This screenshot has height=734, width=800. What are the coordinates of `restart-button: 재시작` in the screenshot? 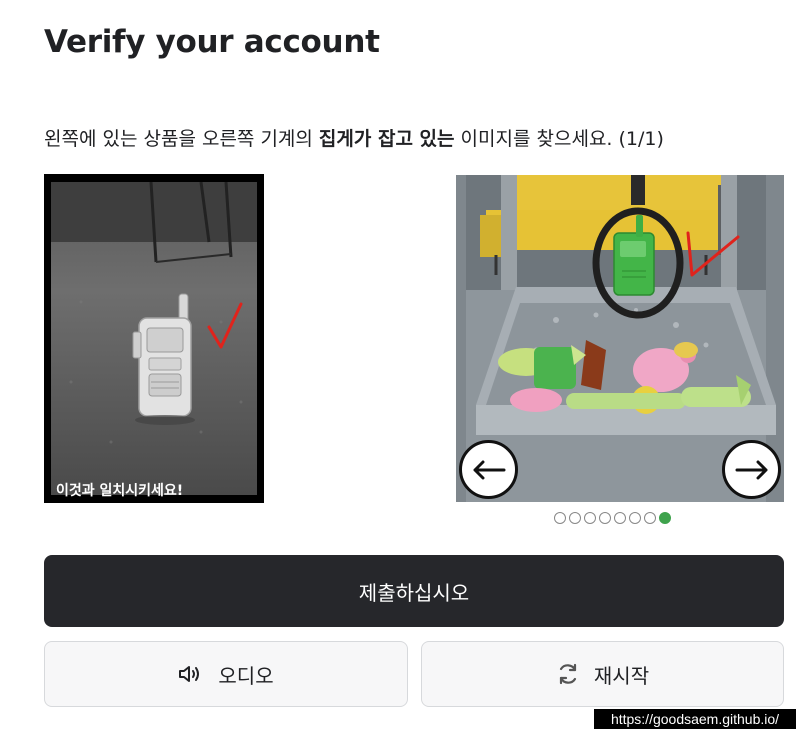 It's located at (602, 674).